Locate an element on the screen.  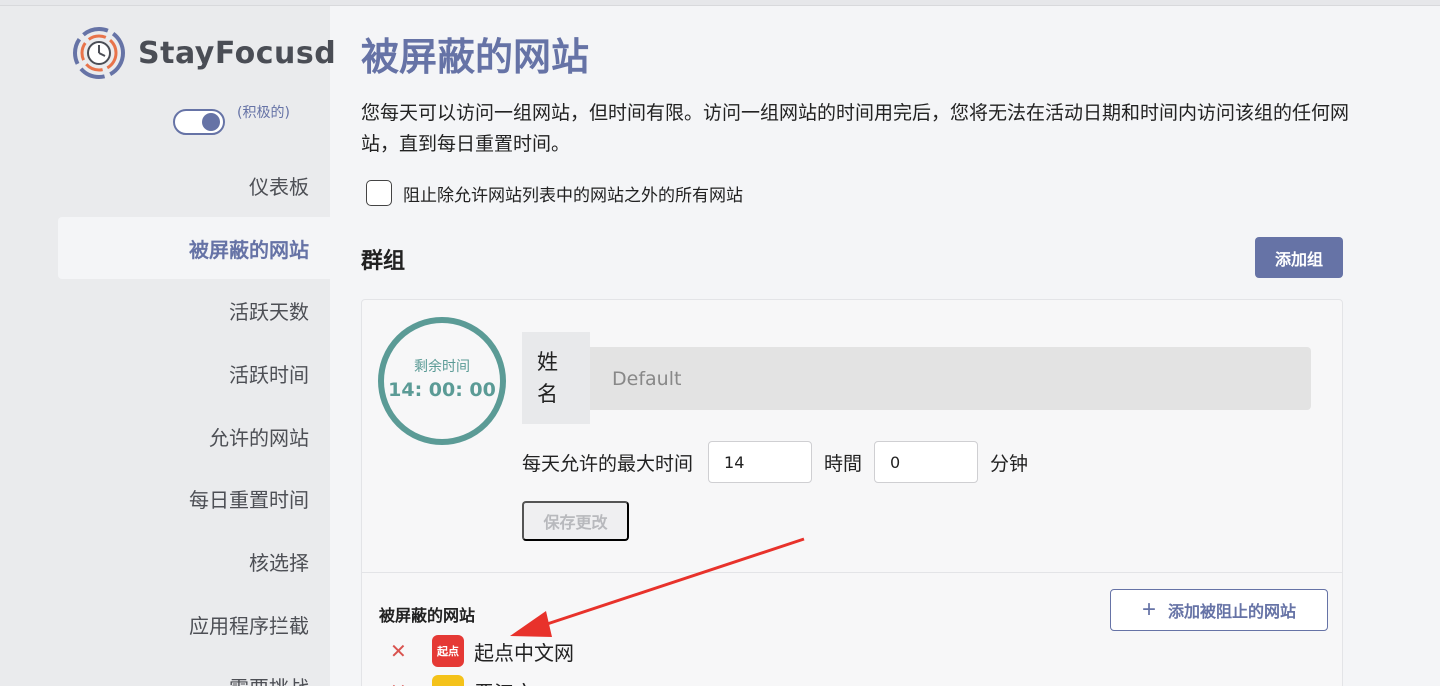
sidebar-item-active-days: 活跃天数 is located at coordinates (194, 310).